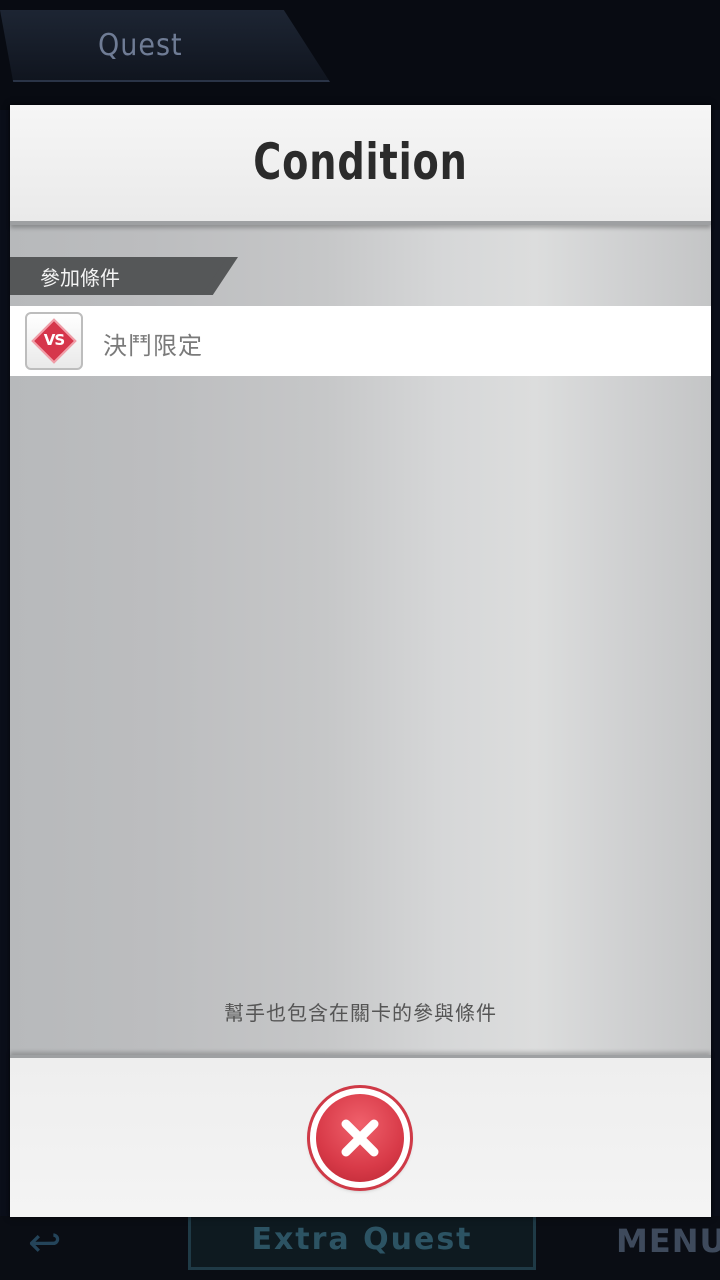 The width and height of the screenshot is (720, 1280). I want to click on close-button-face, so click(360, 1138).